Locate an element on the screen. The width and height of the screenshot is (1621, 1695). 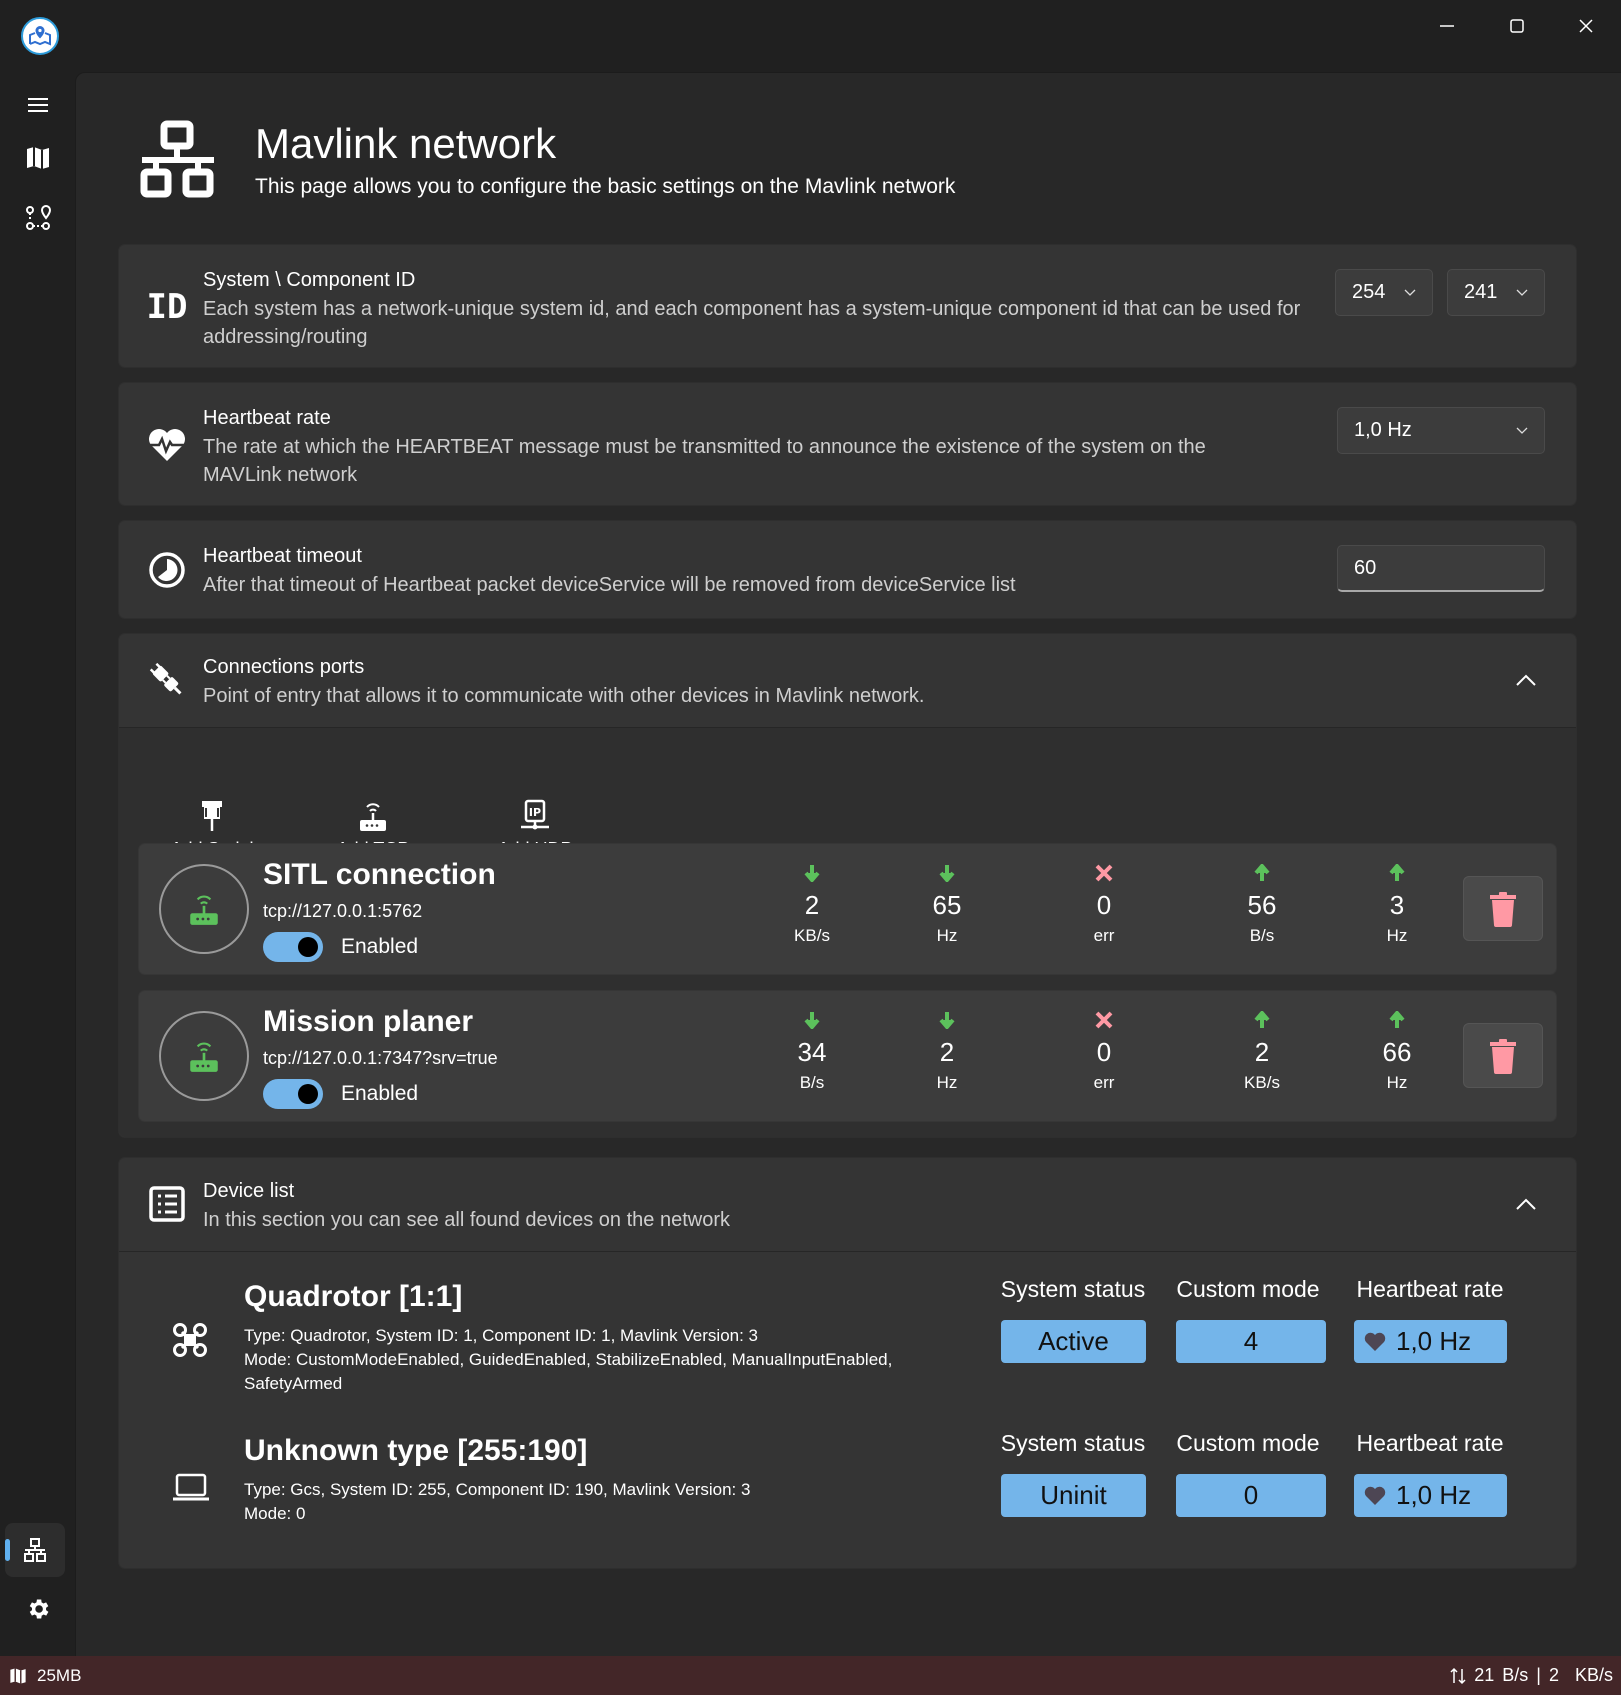
route-icon is located at coordinates (39, 217).